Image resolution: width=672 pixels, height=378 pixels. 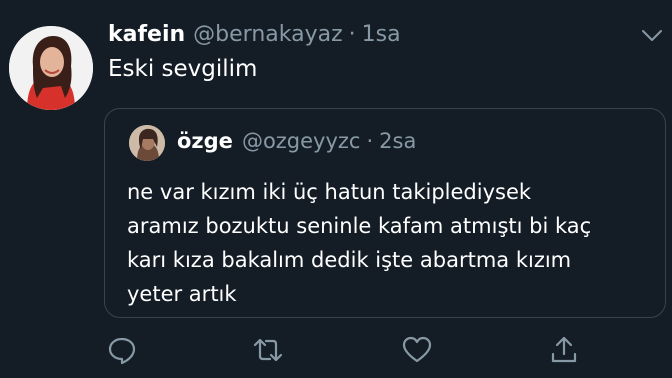 I want to click on tweet-header: kafein @bernakayaz · 1sa, so click(x=254, y=34).